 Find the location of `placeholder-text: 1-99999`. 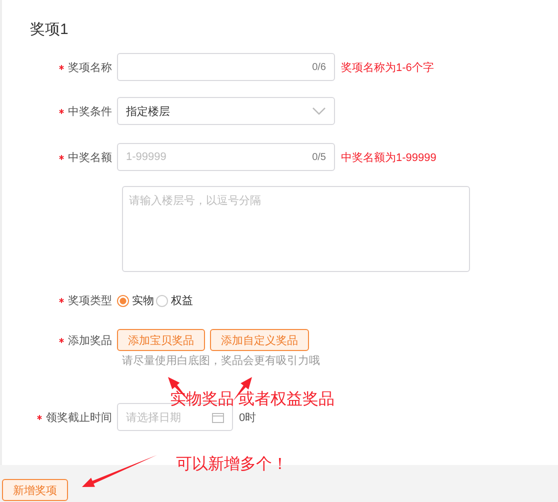

placeholder-text: 1-99999 is located at coordinates (146, 157).